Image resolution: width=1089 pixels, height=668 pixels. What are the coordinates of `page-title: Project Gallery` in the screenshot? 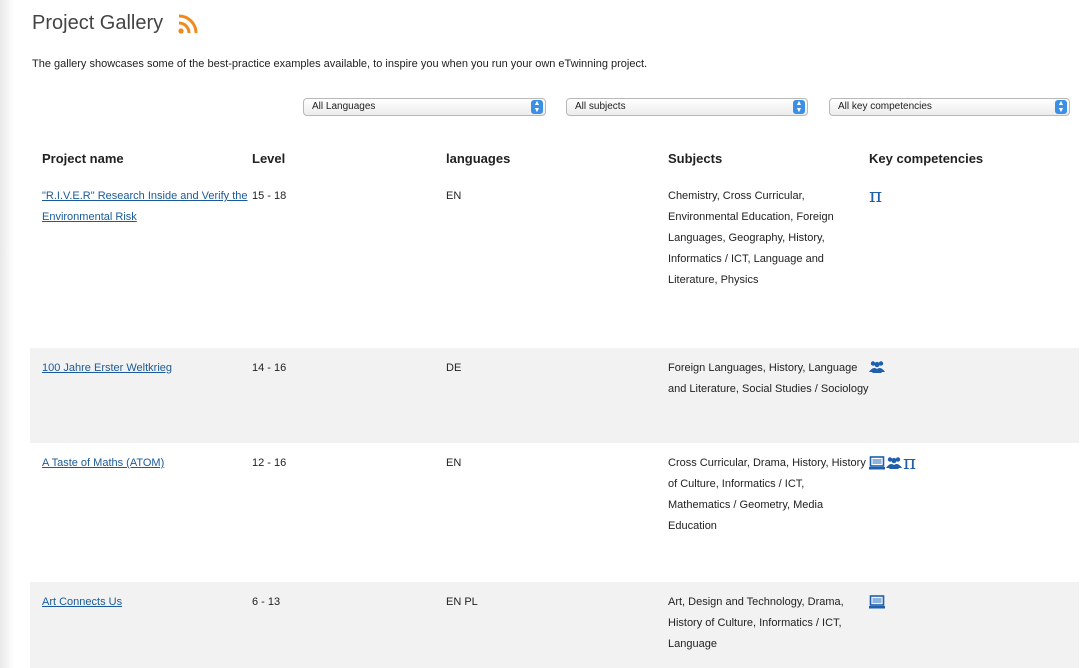 It's located at (98, 23).